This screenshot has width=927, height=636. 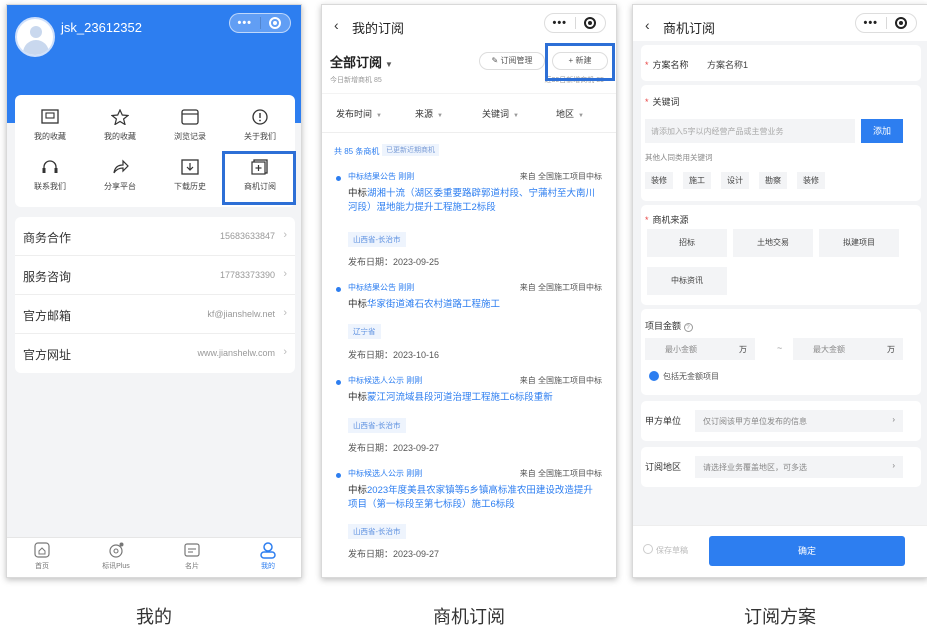 What do you see at coordinates (727, 64) in the screenshot?
I see `plan-name-input: 方案名称1` at bounding box center [727, 64].